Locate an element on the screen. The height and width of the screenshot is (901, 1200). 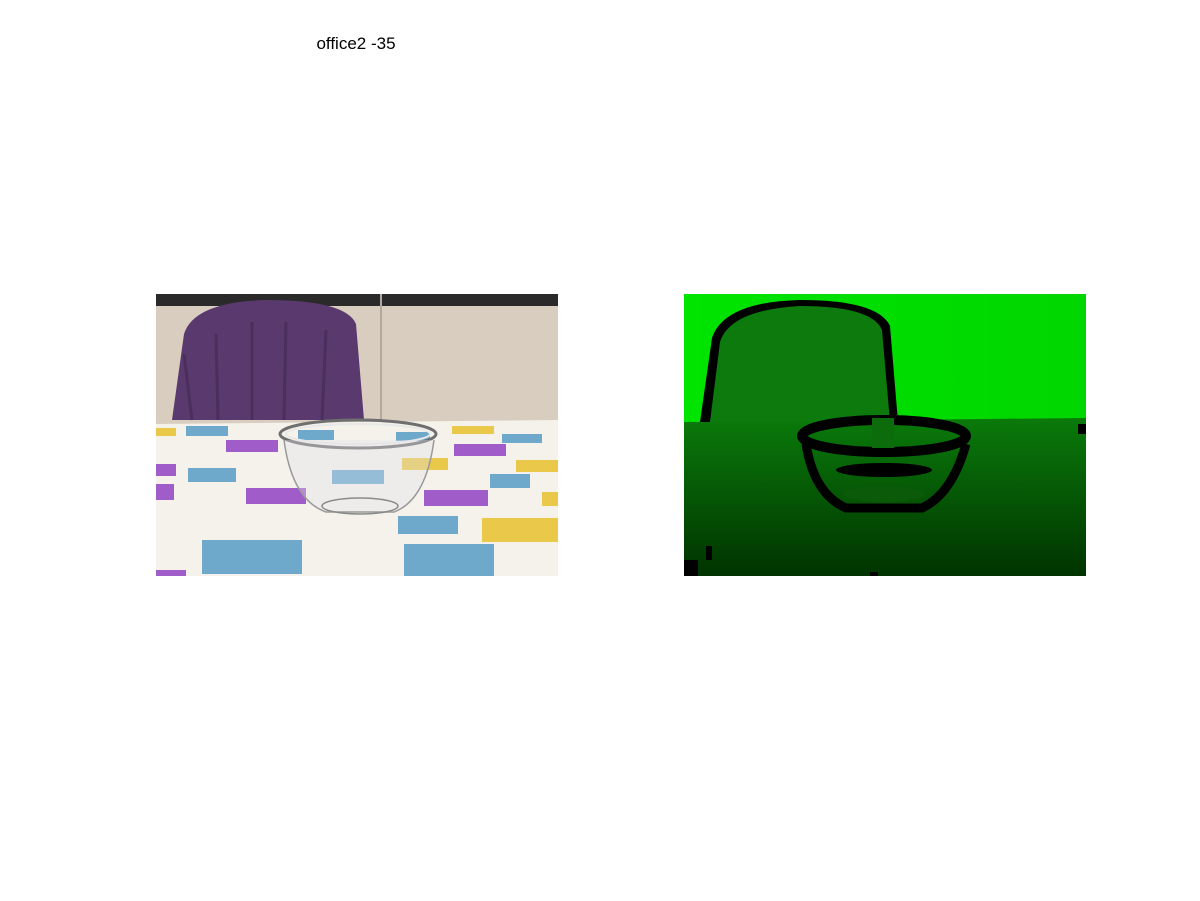
depth-map-panel is located at coordinates (885, 435).